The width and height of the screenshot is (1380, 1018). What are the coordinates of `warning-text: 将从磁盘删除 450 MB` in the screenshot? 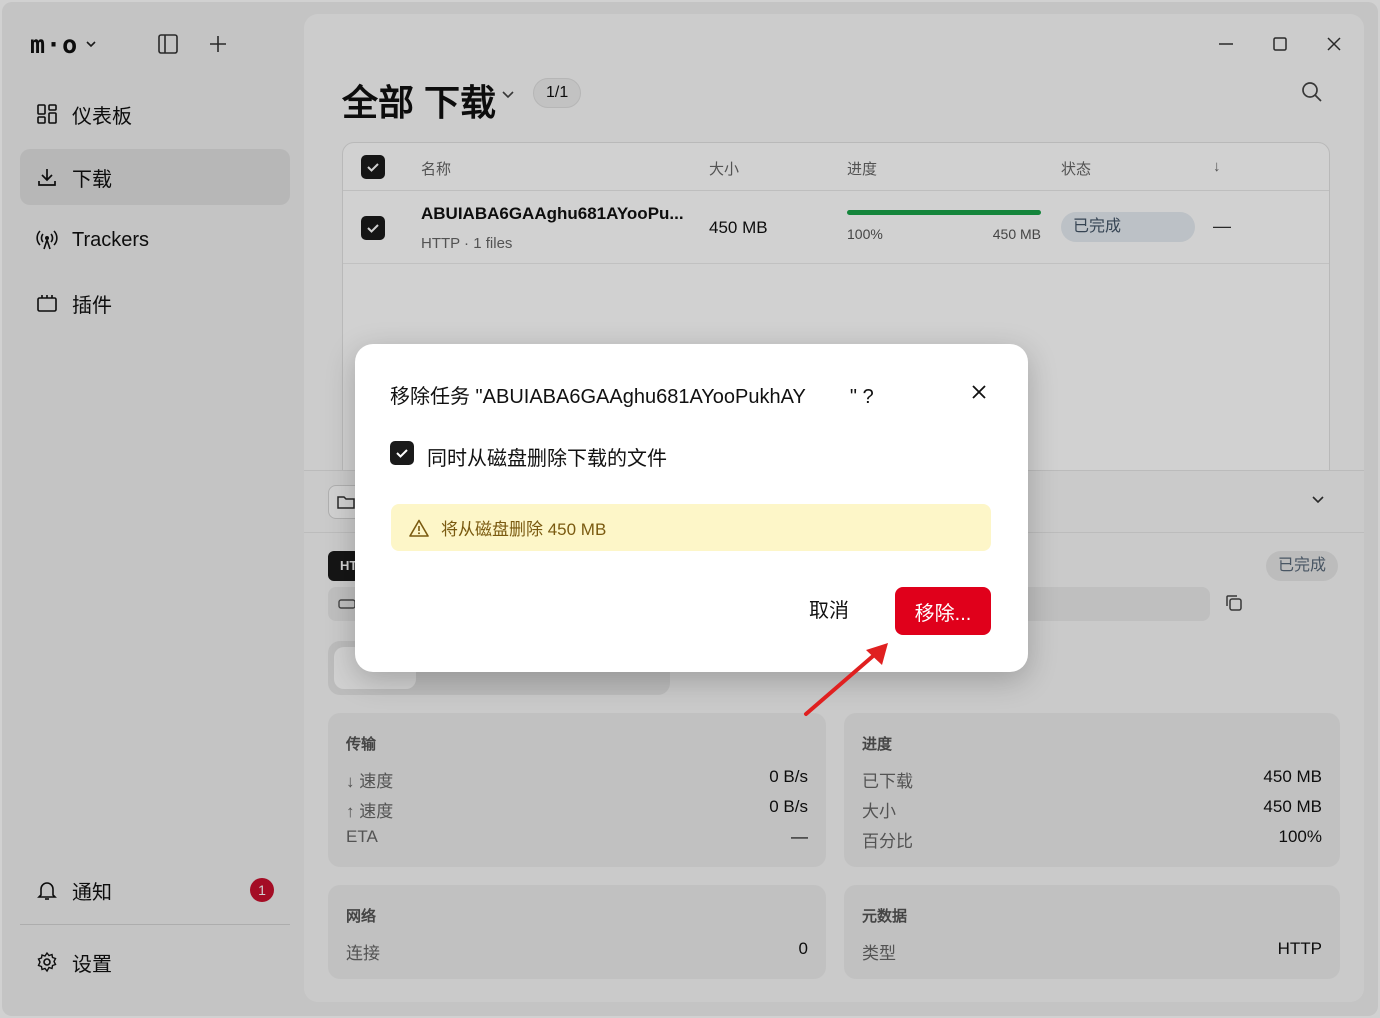 It's located at (524, 529).